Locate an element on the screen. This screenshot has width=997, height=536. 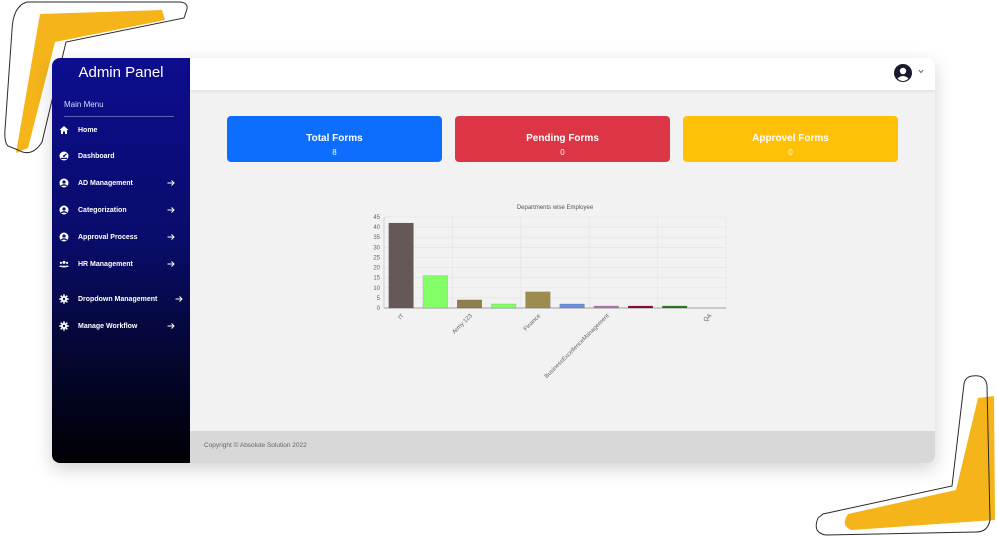
sidebar-item-label: HR Management is located at coordinates (105, 264).